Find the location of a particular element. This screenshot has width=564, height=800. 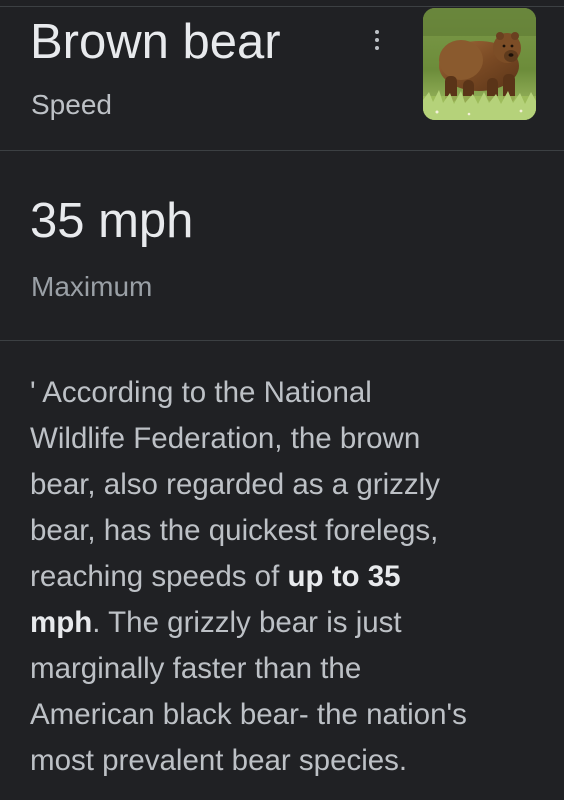

snippet-highlight: mph is located at coordinates (61, 622).